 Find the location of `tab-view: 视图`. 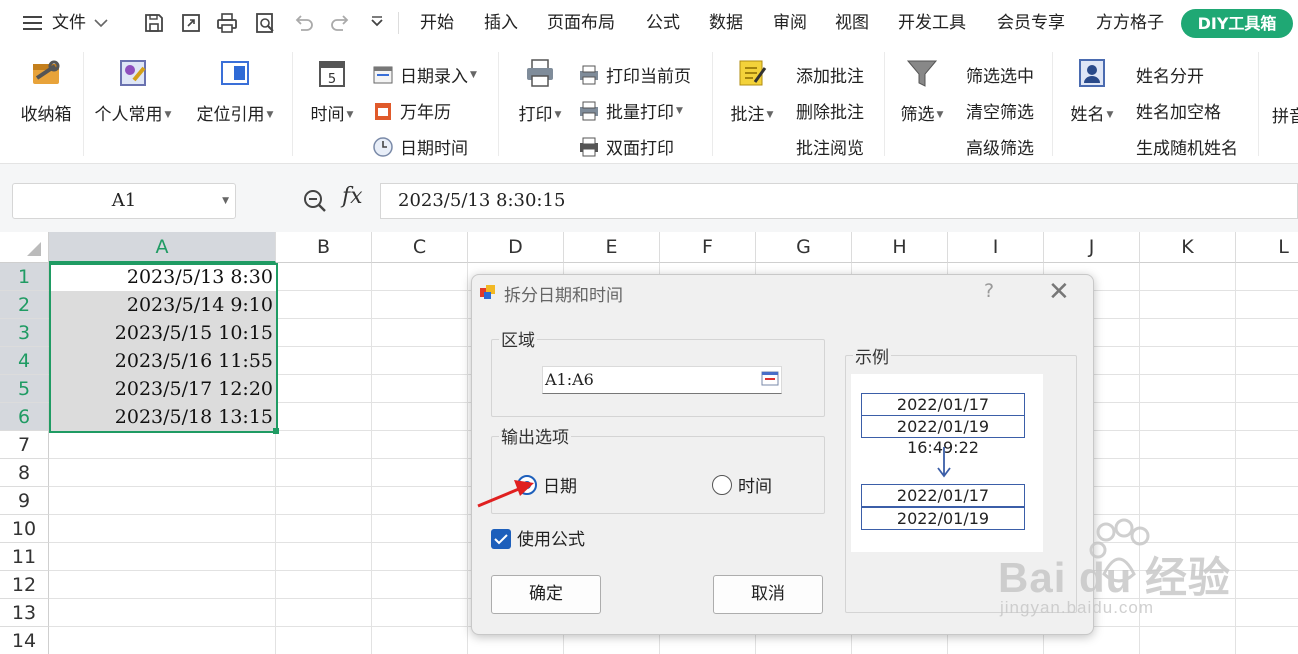

tab-view: 视图 is located at coordinates (852, 23).